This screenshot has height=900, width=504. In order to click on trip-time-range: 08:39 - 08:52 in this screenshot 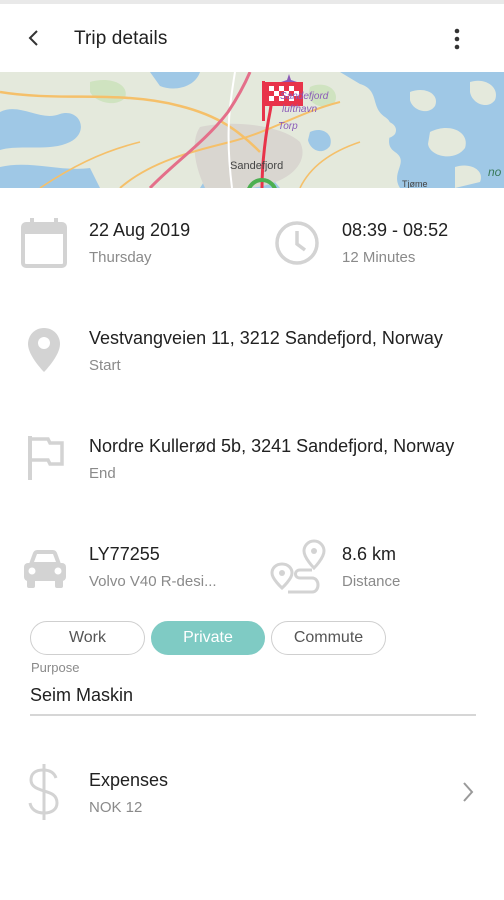, I will do `click(395, 230)`.